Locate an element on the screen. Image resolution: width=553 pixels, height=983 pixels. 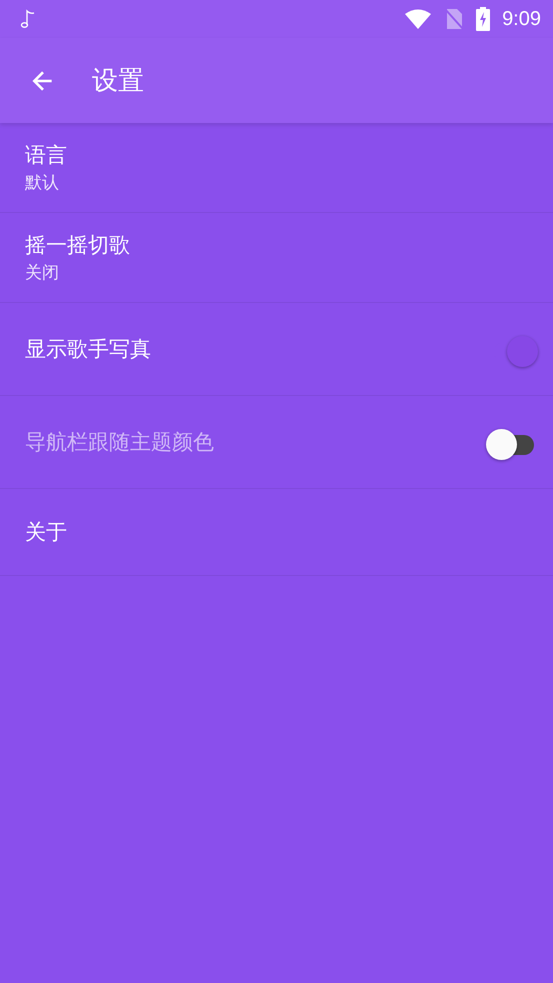
settings-item: 关于 is located at coordinates (276, 532).